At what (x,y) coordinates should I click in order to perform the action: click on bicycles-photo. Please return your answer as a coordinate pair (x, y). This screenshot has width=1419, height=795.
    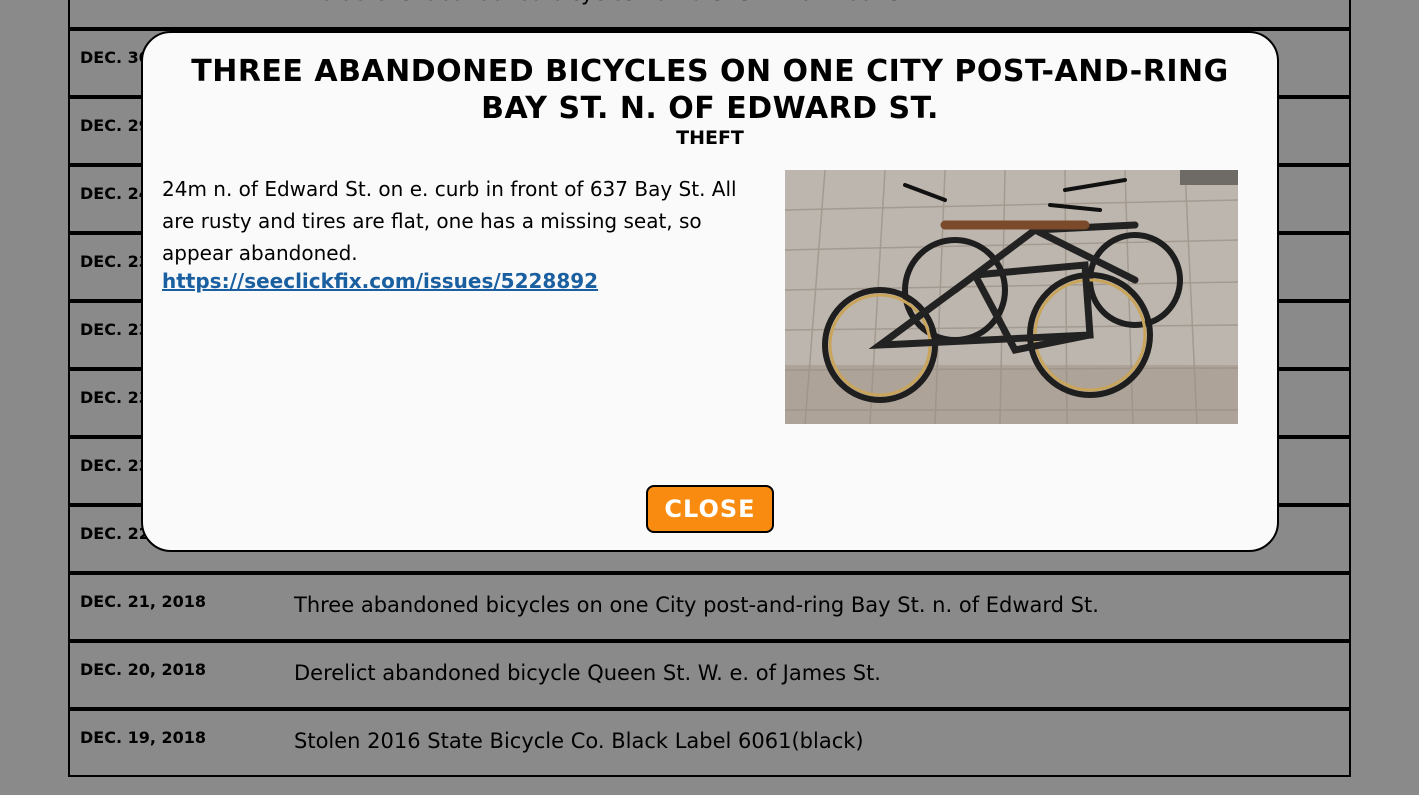
    Looking at the image, I should click on (1011, 297).